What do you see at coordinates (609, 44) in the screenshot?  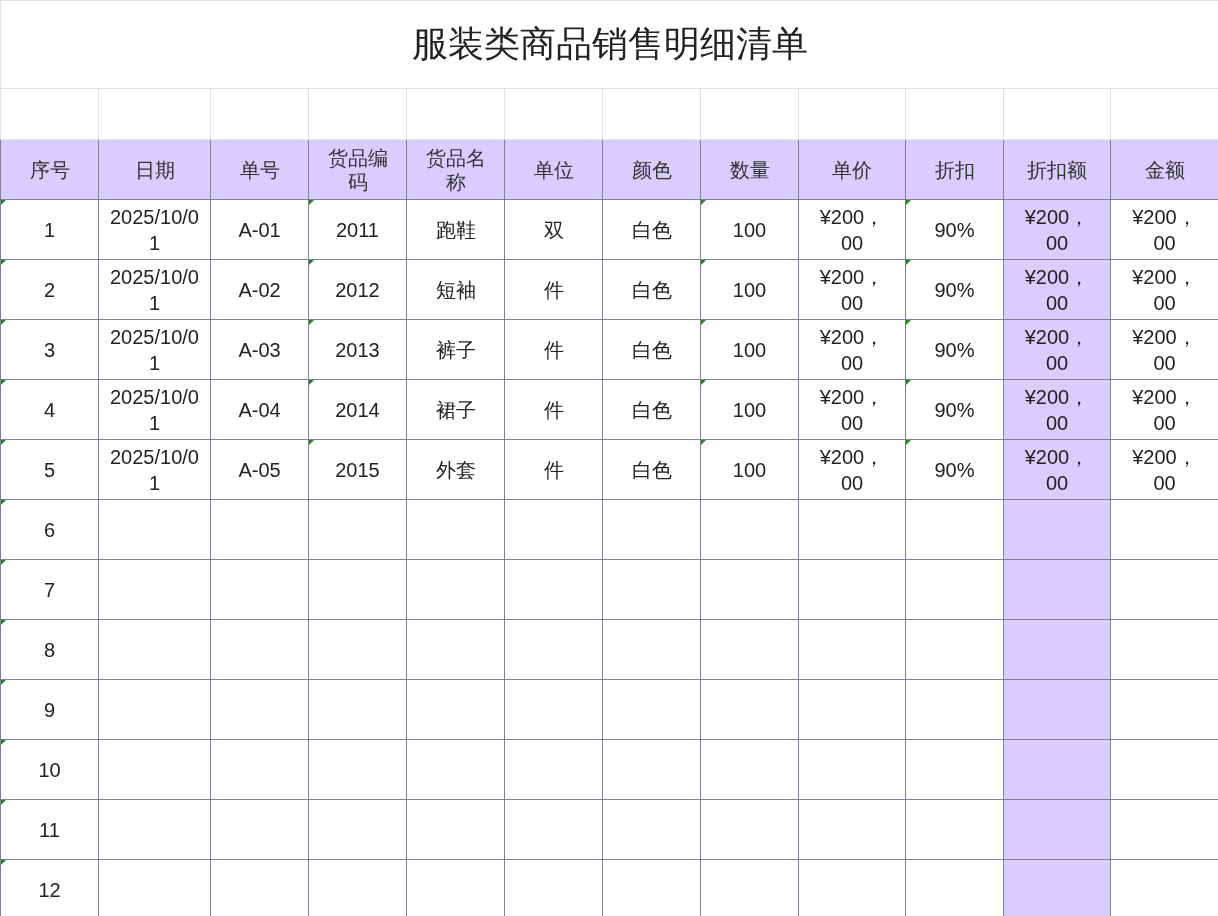 I see `sheet-title: 服装类商品销售明细清单` at bounding box center [609, 44].